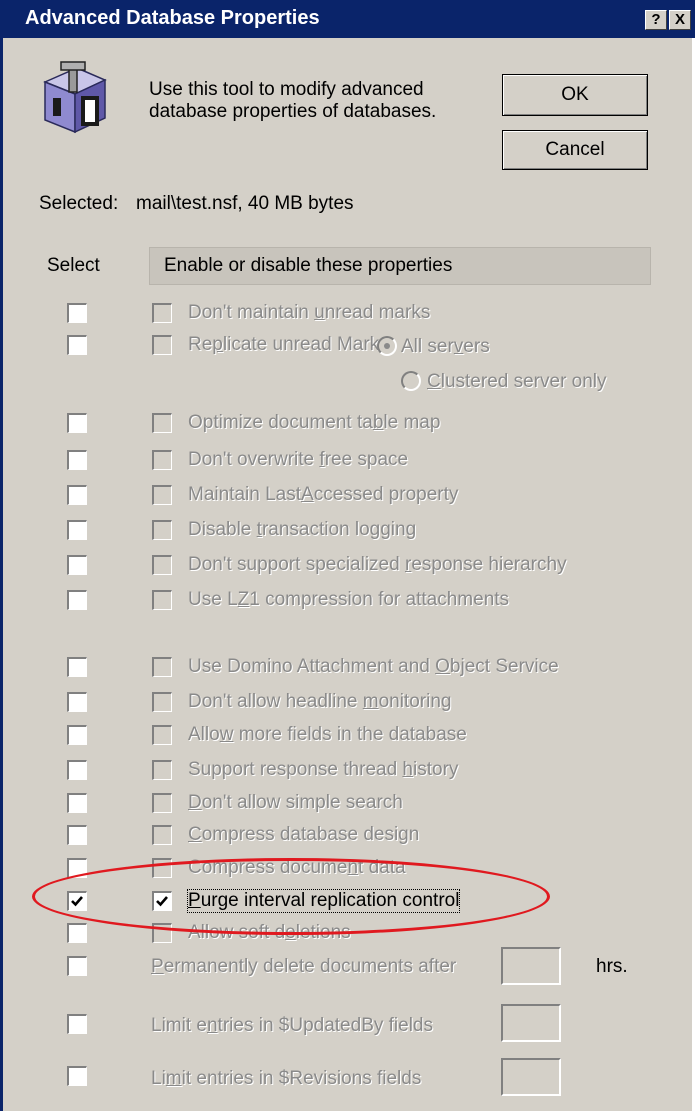 This screenshot has width=695, height=1111. What do you see at coordinates (288, 344) in the screenshot?
I see `property-label: Replicate unread Marks` at bounding box center [288, 344].